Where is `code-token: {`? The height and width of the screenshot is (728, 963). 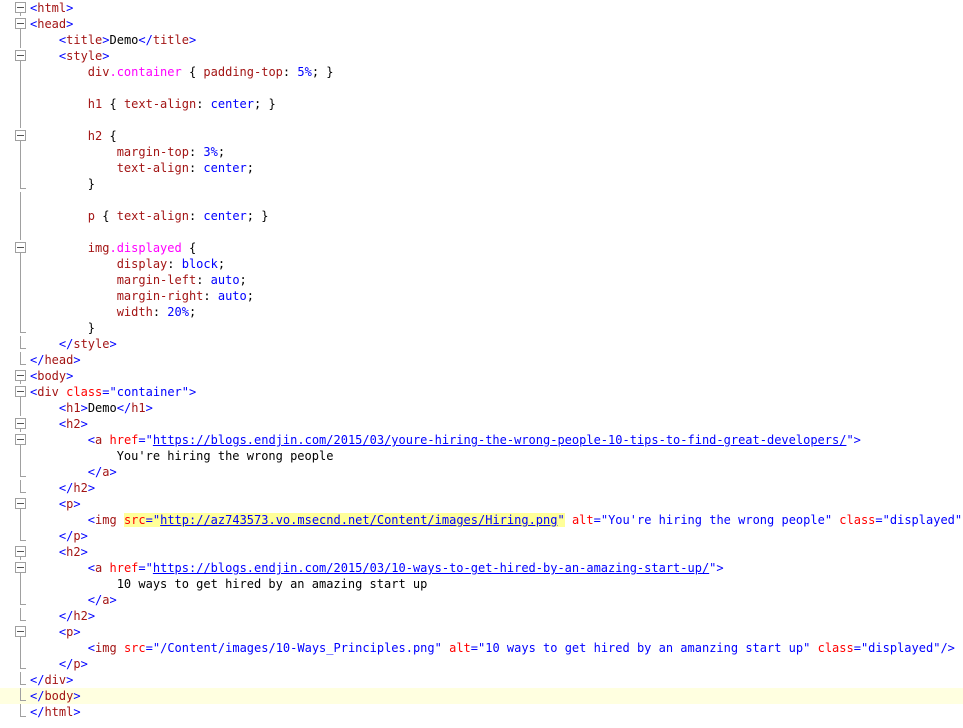
code-token: { is located at coordinates (192, 72).